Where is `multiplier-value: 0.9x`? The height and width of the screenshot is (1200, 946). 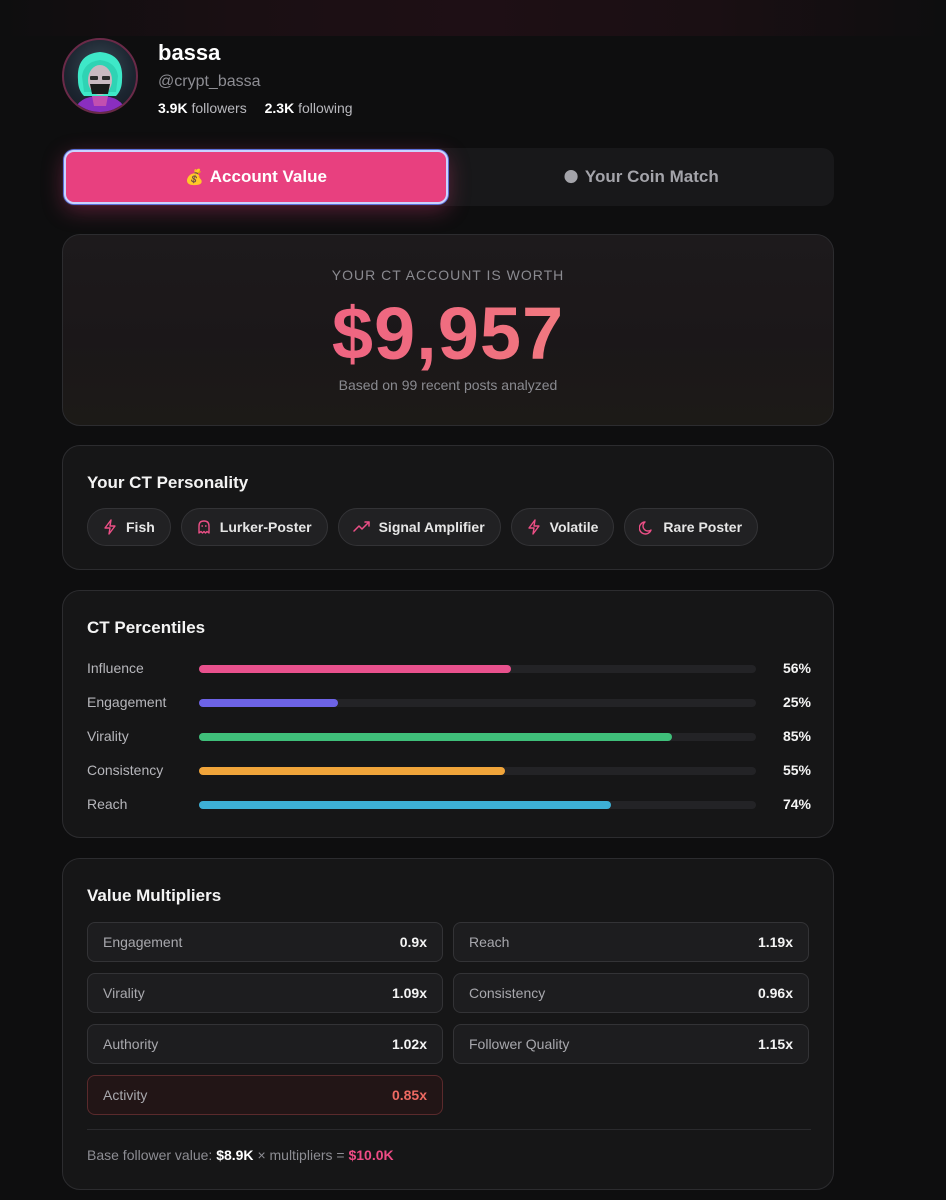
multiplier-value: 0.9x is located at coordinates (413, 942).